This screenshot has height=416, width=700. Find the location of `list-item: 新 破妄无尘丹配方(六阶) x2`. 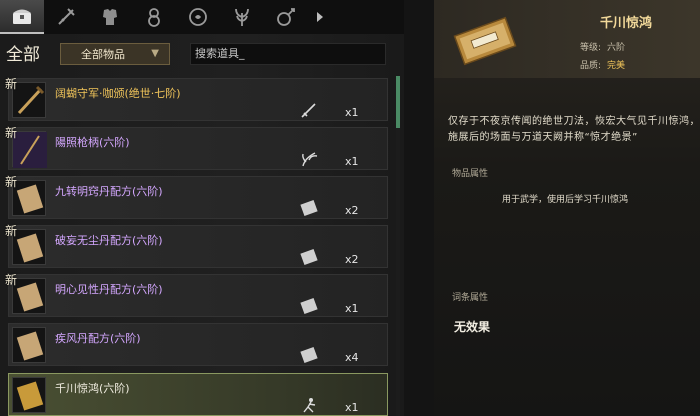

list-item: 新 破妄无尘丹配方(六阶) x2 is located at coordinates (196, 246).